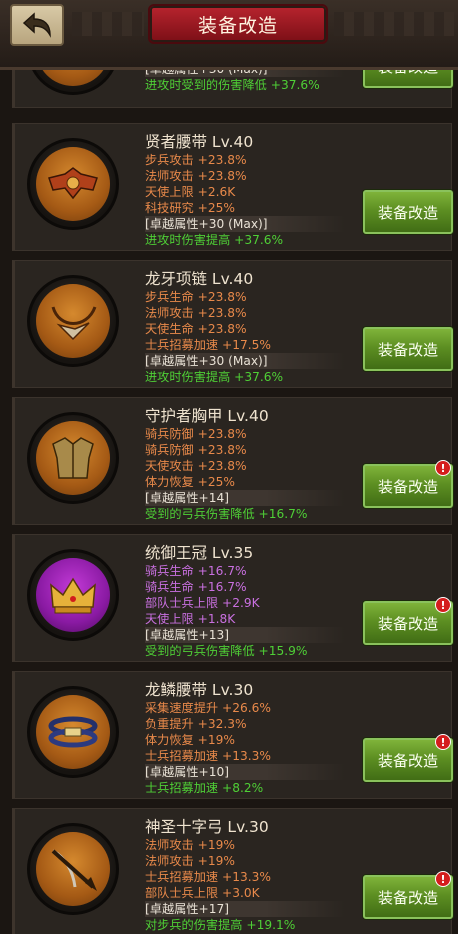  I want to click on item-name: 龙牙项链 Lv.40, so click(199, 279).